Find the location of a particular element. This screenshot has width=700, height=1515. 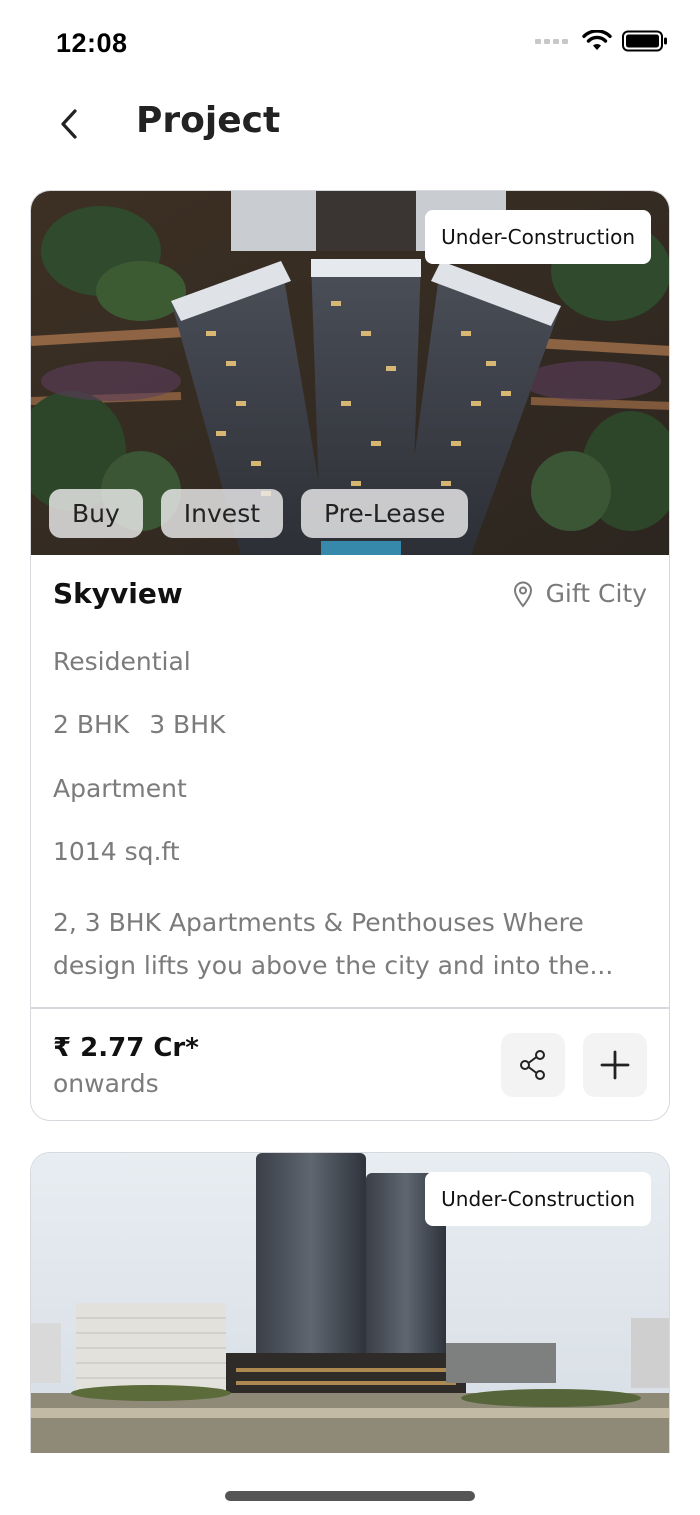

chevron-left-icon is located at coordinates (69, 124).